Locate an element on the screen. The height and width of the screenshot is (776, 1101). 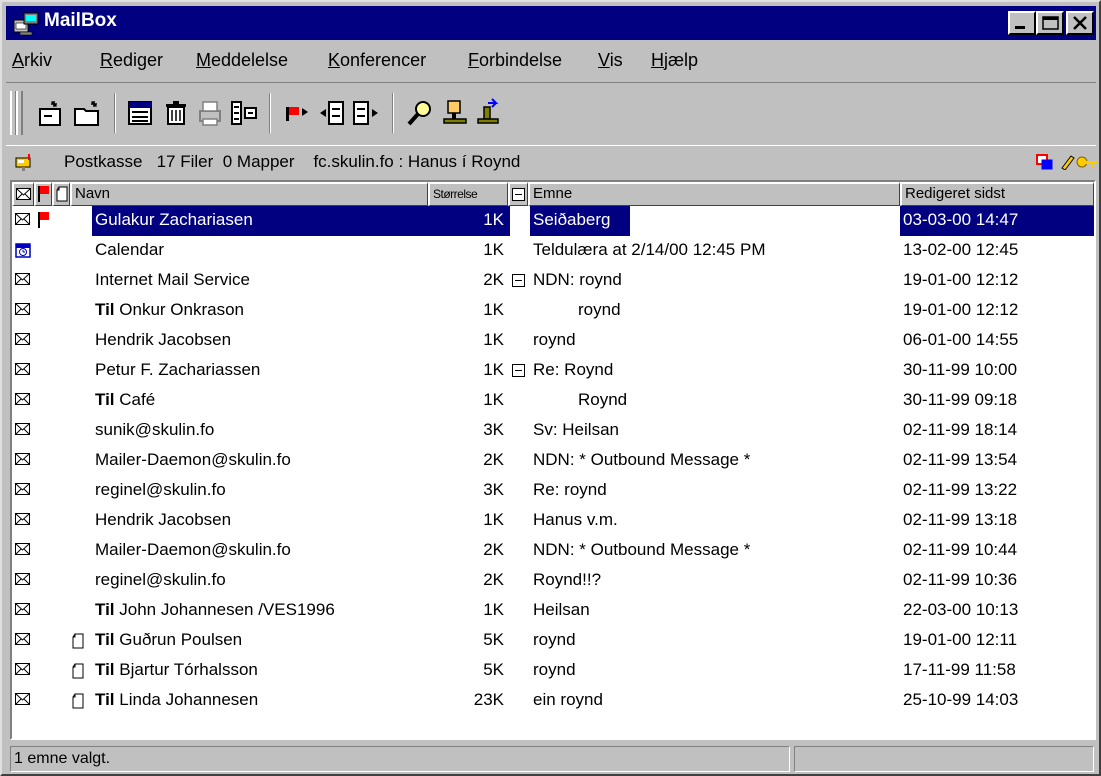
menu-konferencer: Konferencer is located at coordinates (377, 60).